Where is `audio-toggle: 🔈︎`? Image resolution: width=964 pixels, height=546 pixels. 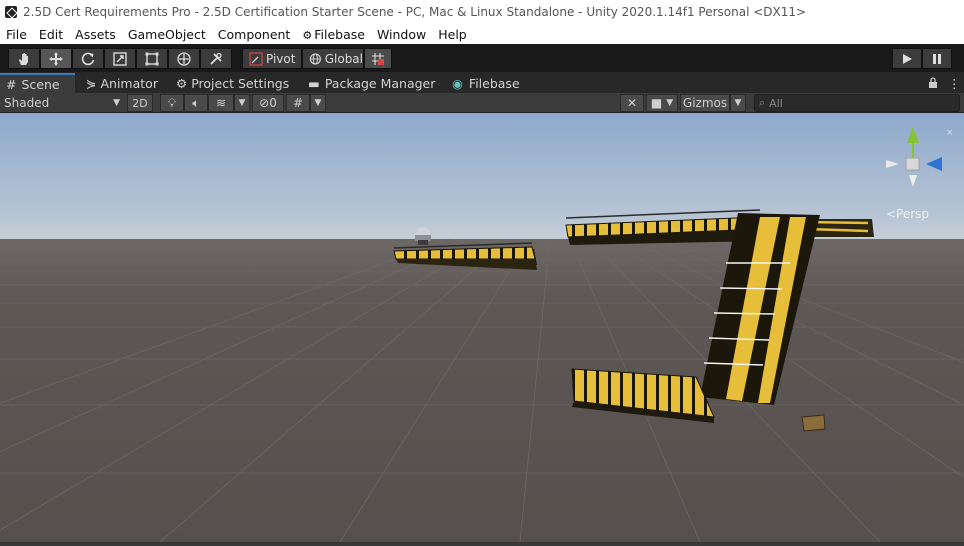
audio-toggle: 🔈︎ is located at coordinates (196, 103).